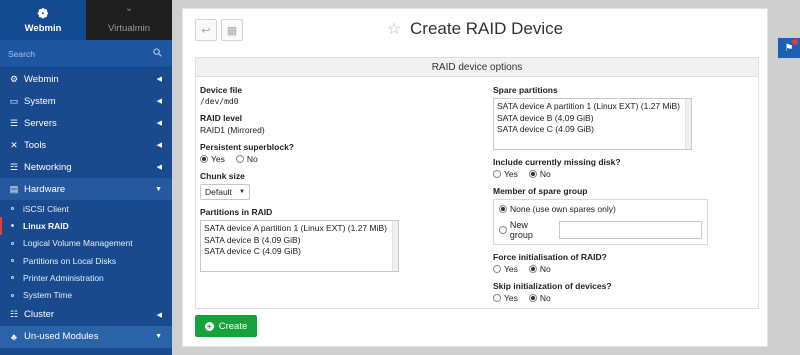 This screenshot has width=800, height=355. I want to click on chunk-size-select: Default ▼, so click(225, 192).